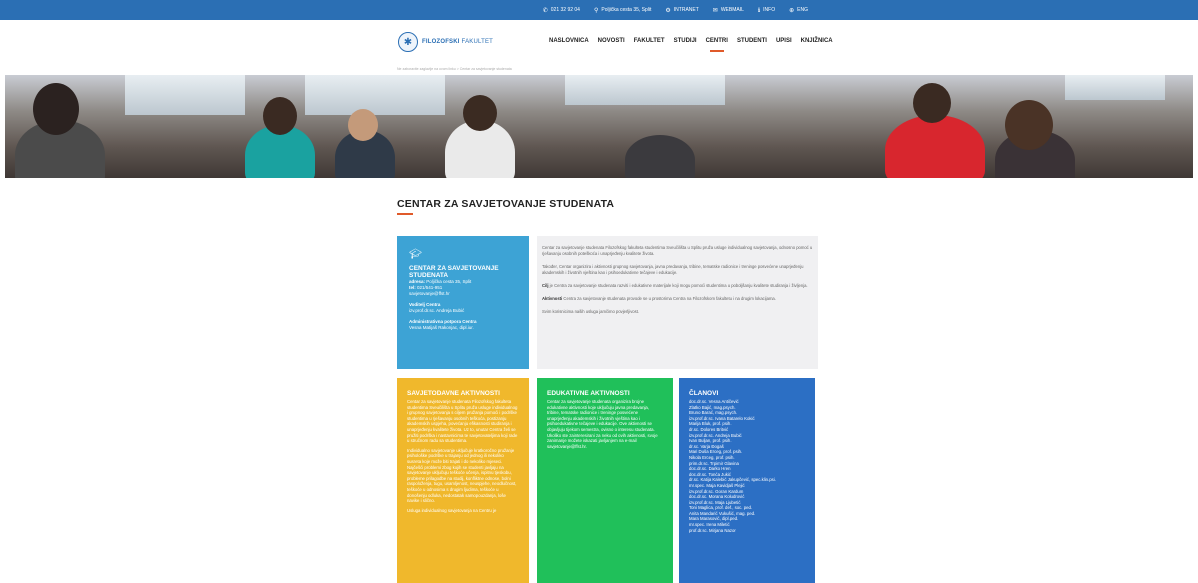 The width and height of the screenshot is (1198, 583). Describe the element at coordinates (685, 41) in the screenshot. I see `nav-studiji: STUDIJI` at that location.